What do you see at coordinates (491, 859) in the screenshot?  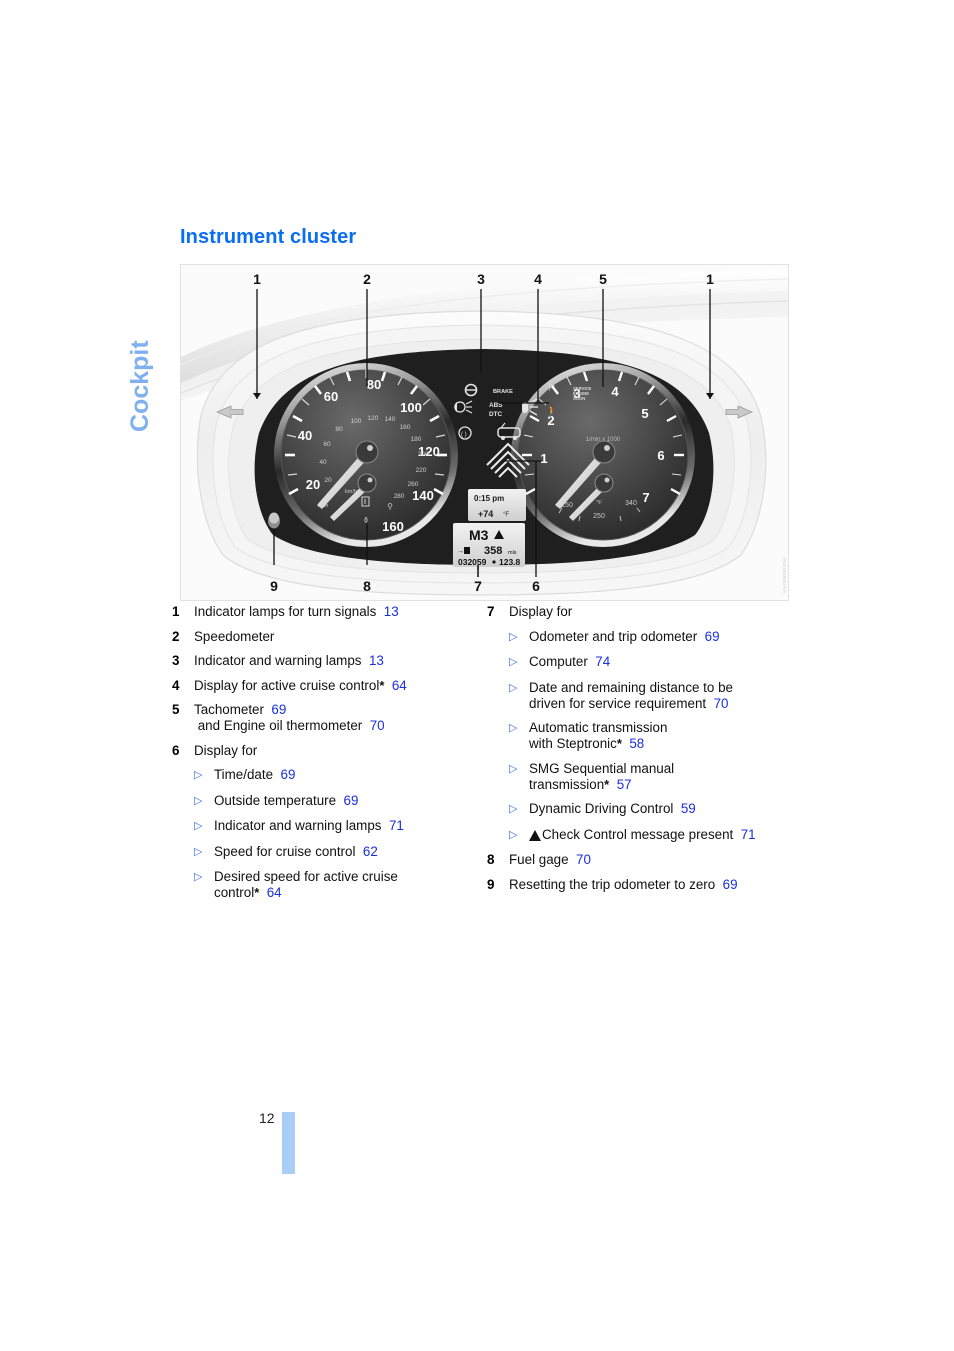 I see `legend-number: 8` at bounding box center [491, 859].